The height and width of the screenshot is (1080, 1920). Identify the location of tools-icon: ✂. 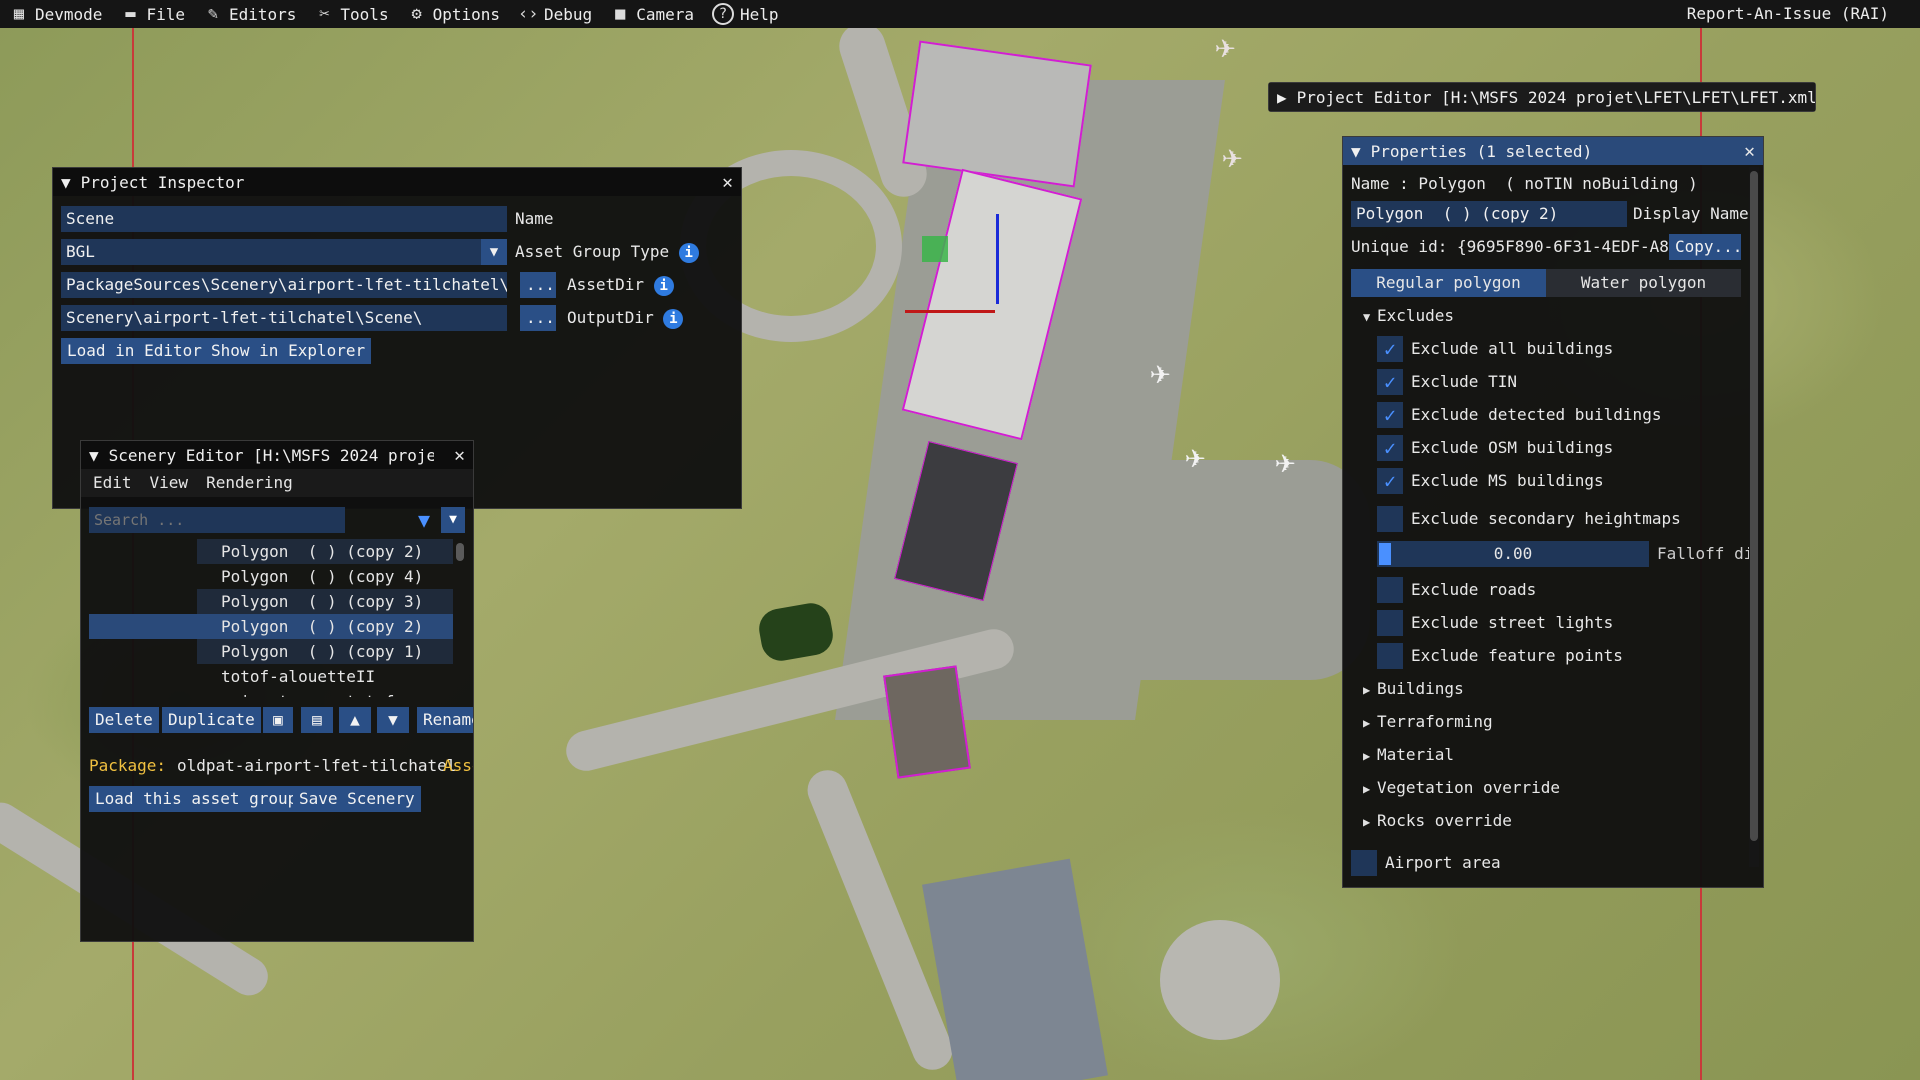
(324, 14).